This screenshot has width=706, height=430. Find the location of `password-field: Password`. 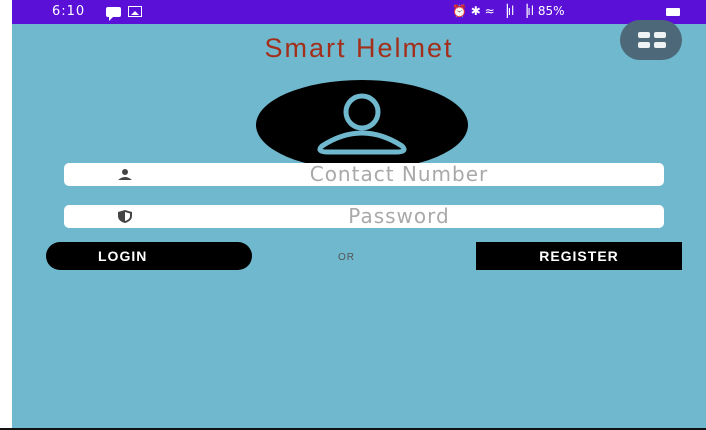

password-field: Password is located at coordinates (364, 216).